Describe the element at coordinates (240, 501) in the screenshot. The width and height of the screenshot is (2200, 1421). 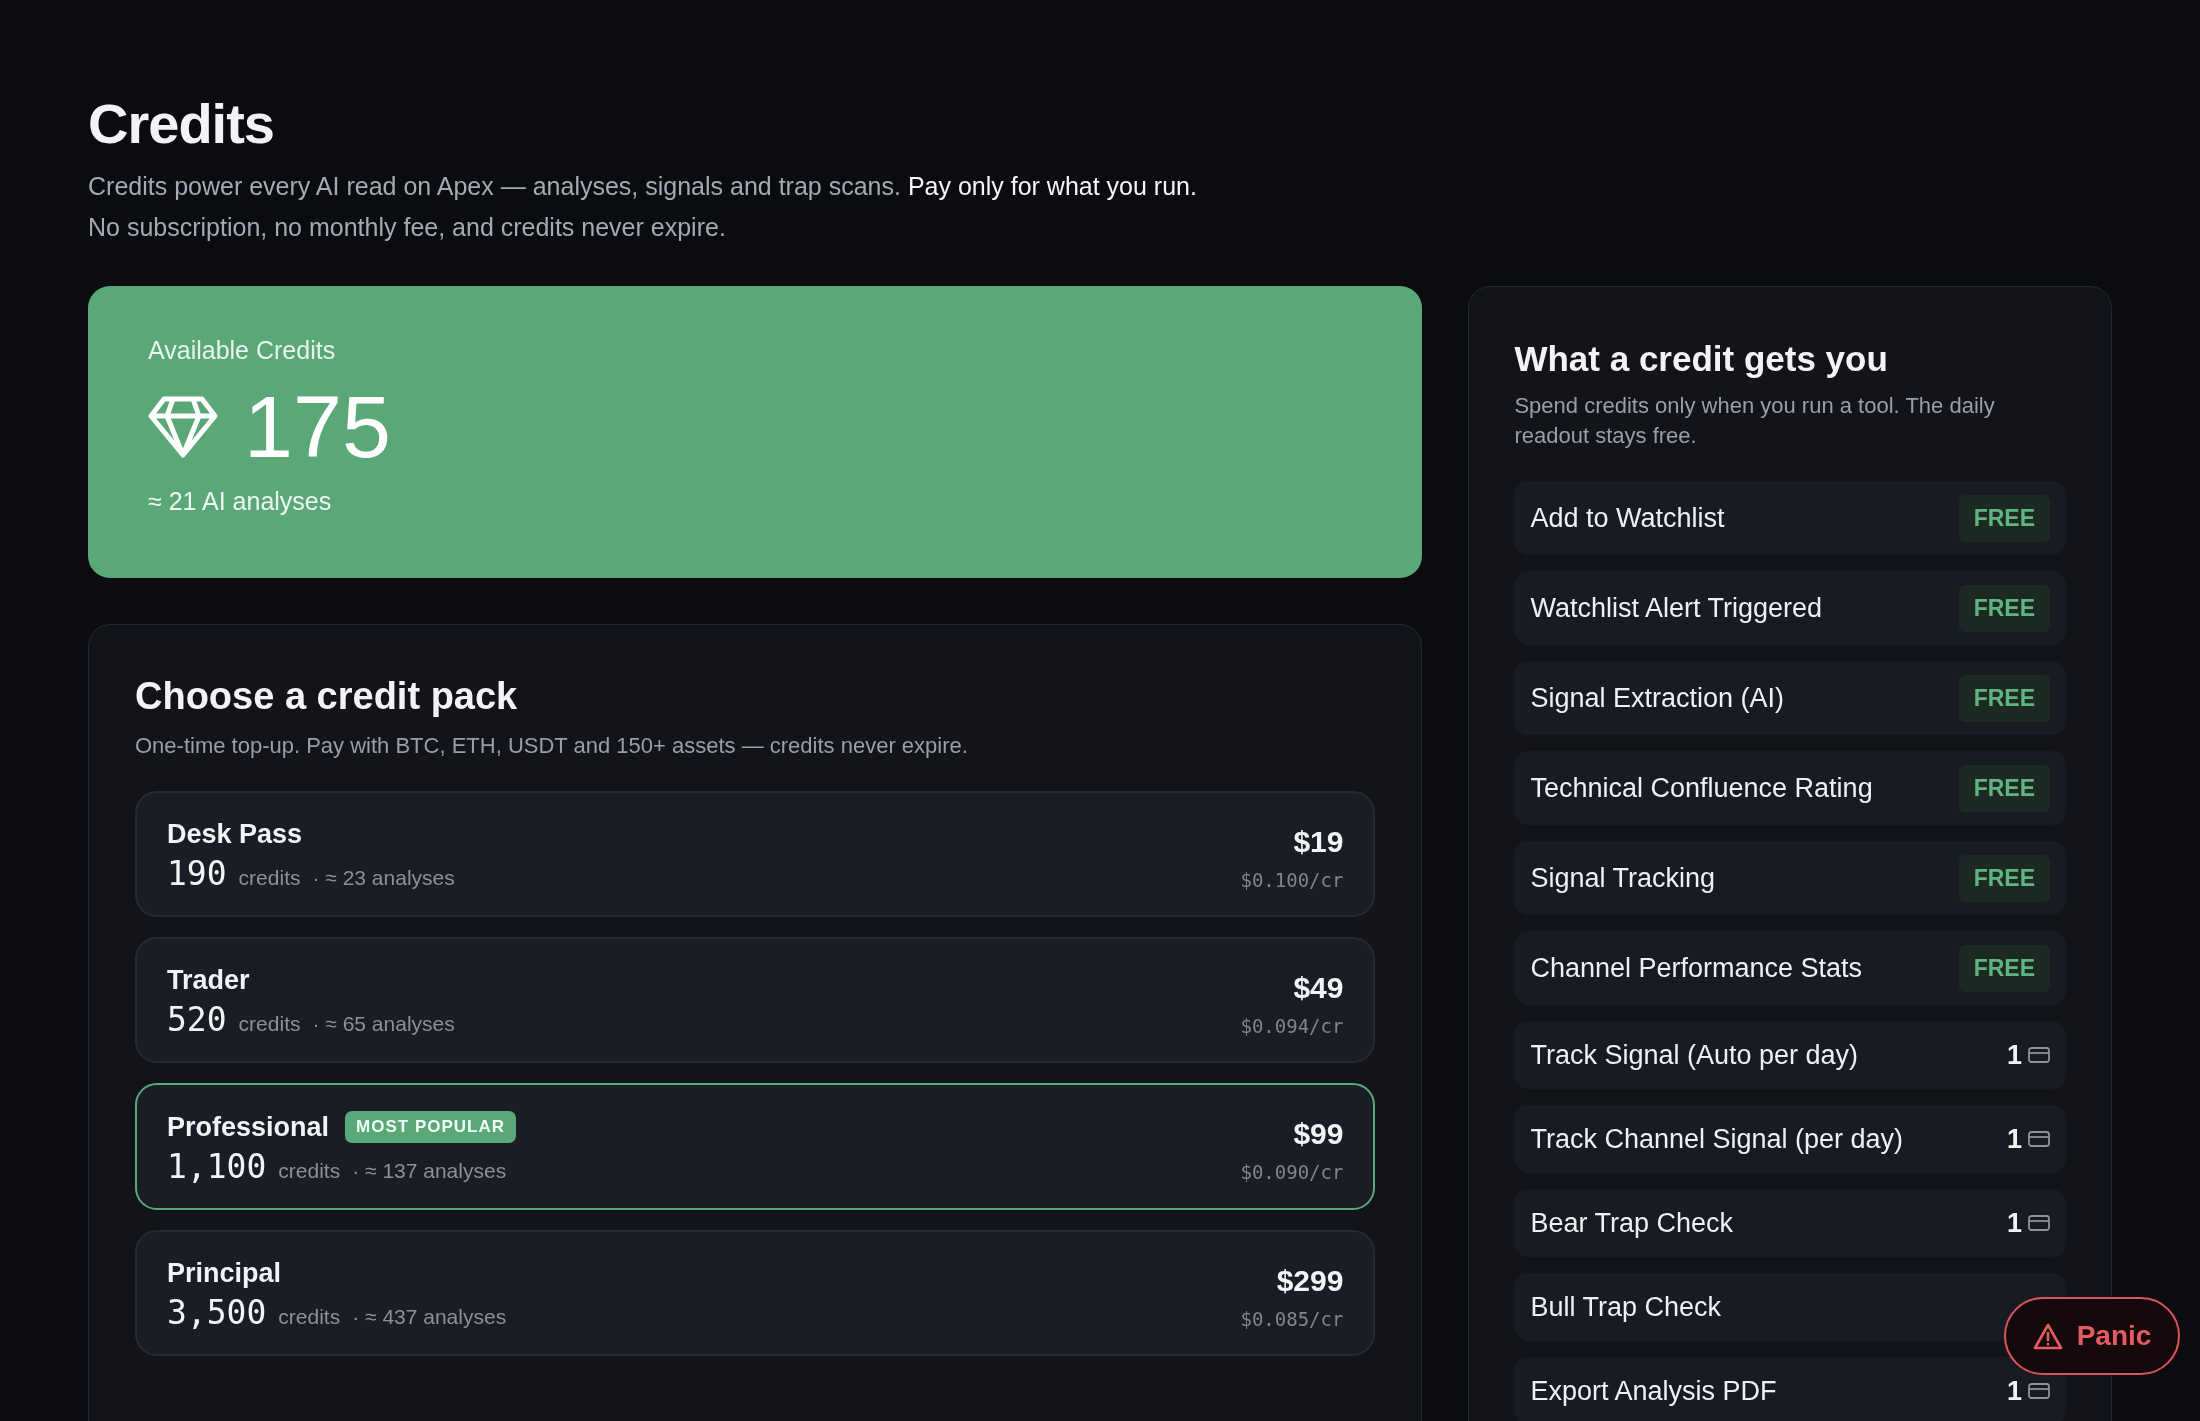
I see `balance-equivalent: ≈ 21 AI analyses` at that location.